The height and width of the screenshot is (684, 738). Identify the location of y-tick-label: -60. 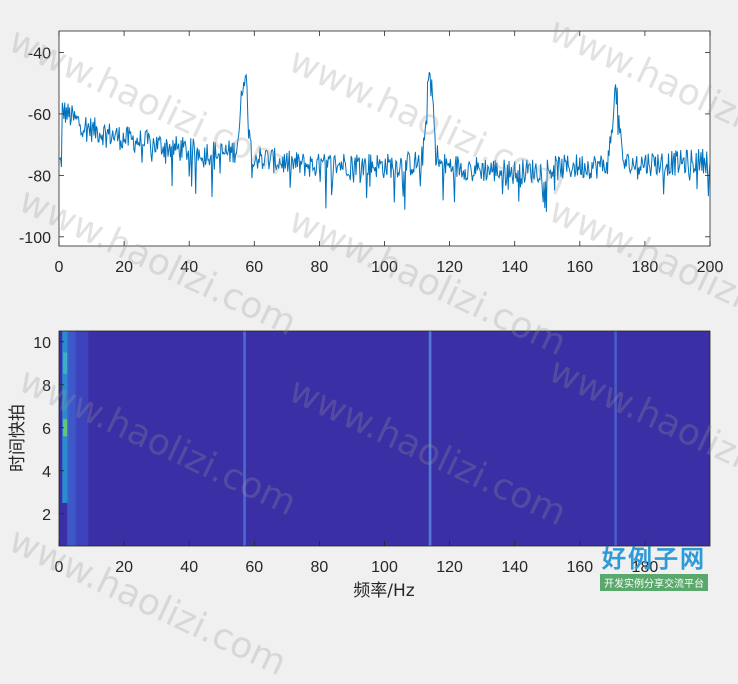
(39, 115).